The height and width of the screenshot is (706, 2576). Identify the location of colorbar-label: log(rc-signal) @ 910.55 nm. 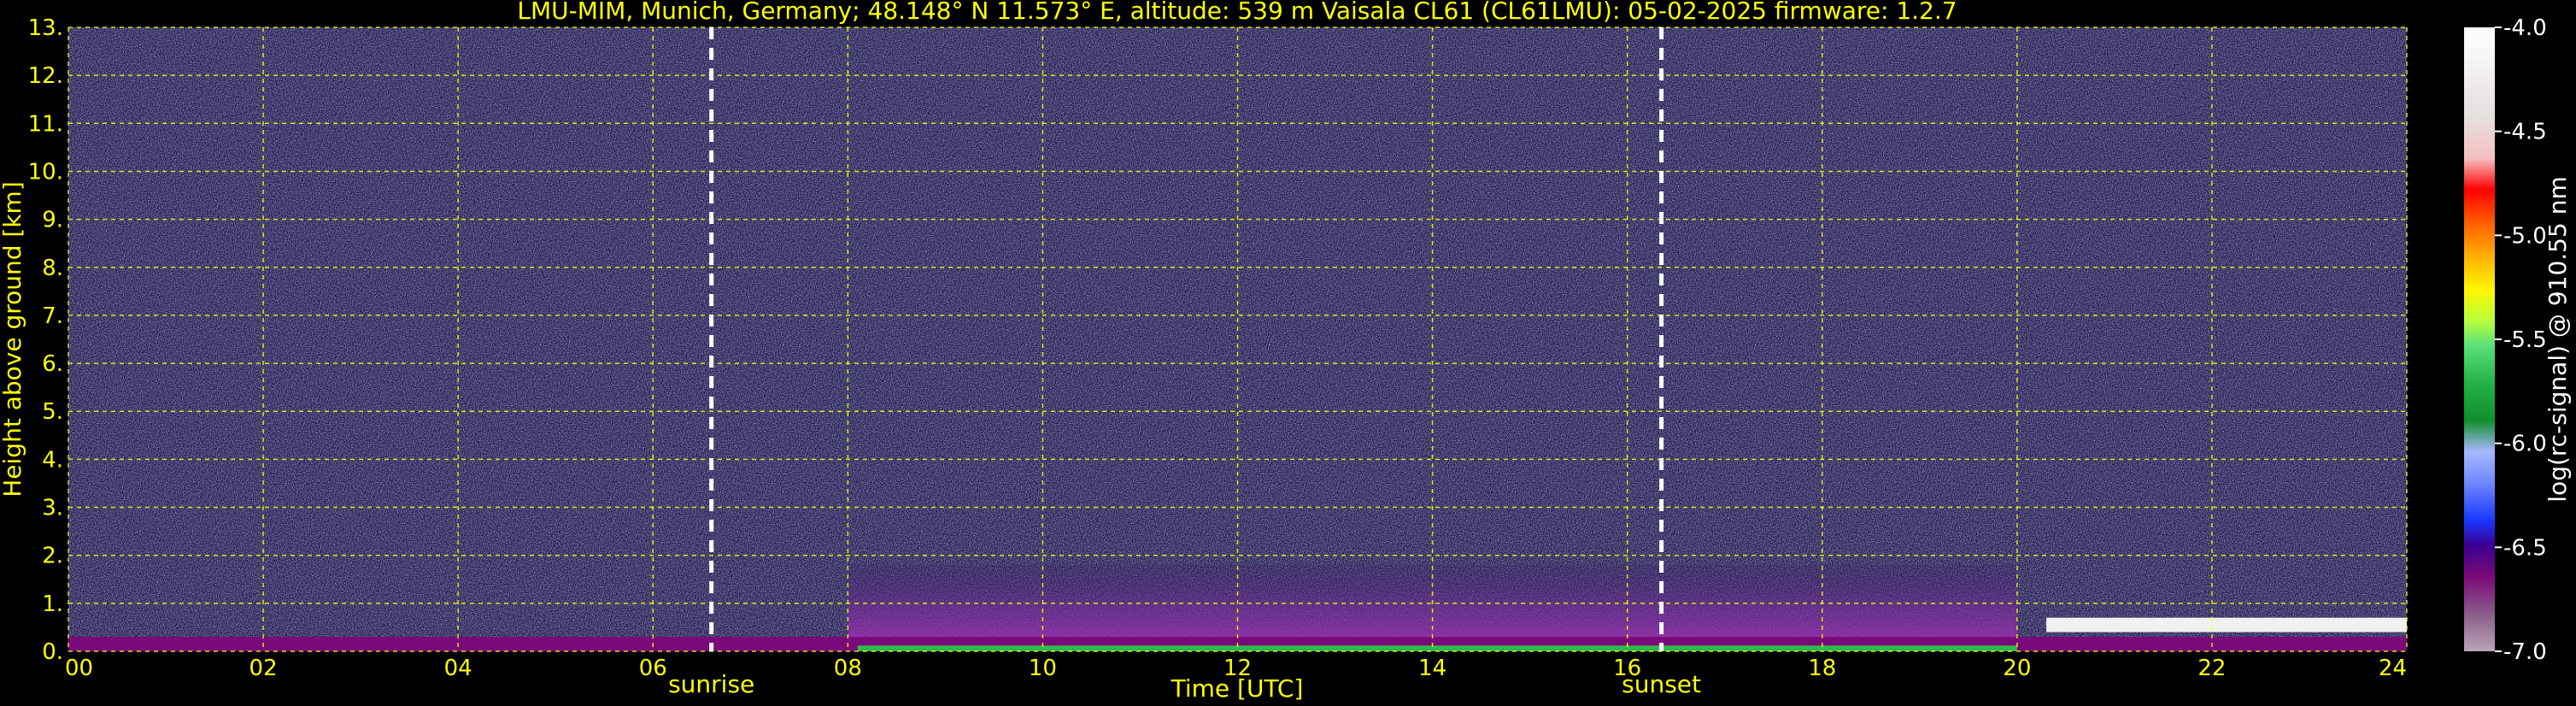
(2558, 339).